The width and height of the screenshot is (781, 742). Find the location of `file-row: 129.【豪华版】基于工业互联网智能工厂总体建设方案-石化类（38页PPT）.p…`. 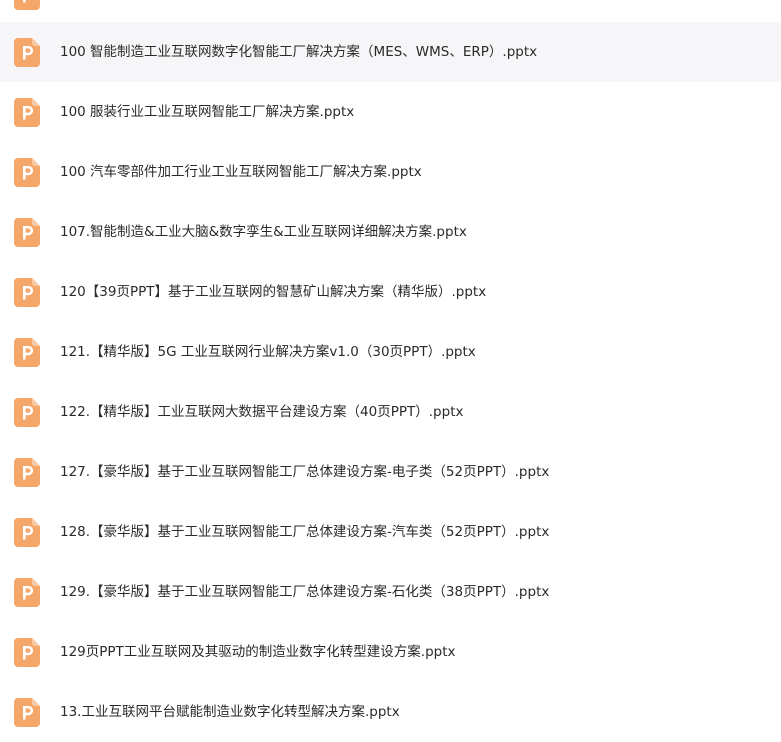

file-row: 129.【豪华版】基于工业互联网智能工厂总体建设方案-石化类（38页PPT）.p… is located at coordinates (390, 592).